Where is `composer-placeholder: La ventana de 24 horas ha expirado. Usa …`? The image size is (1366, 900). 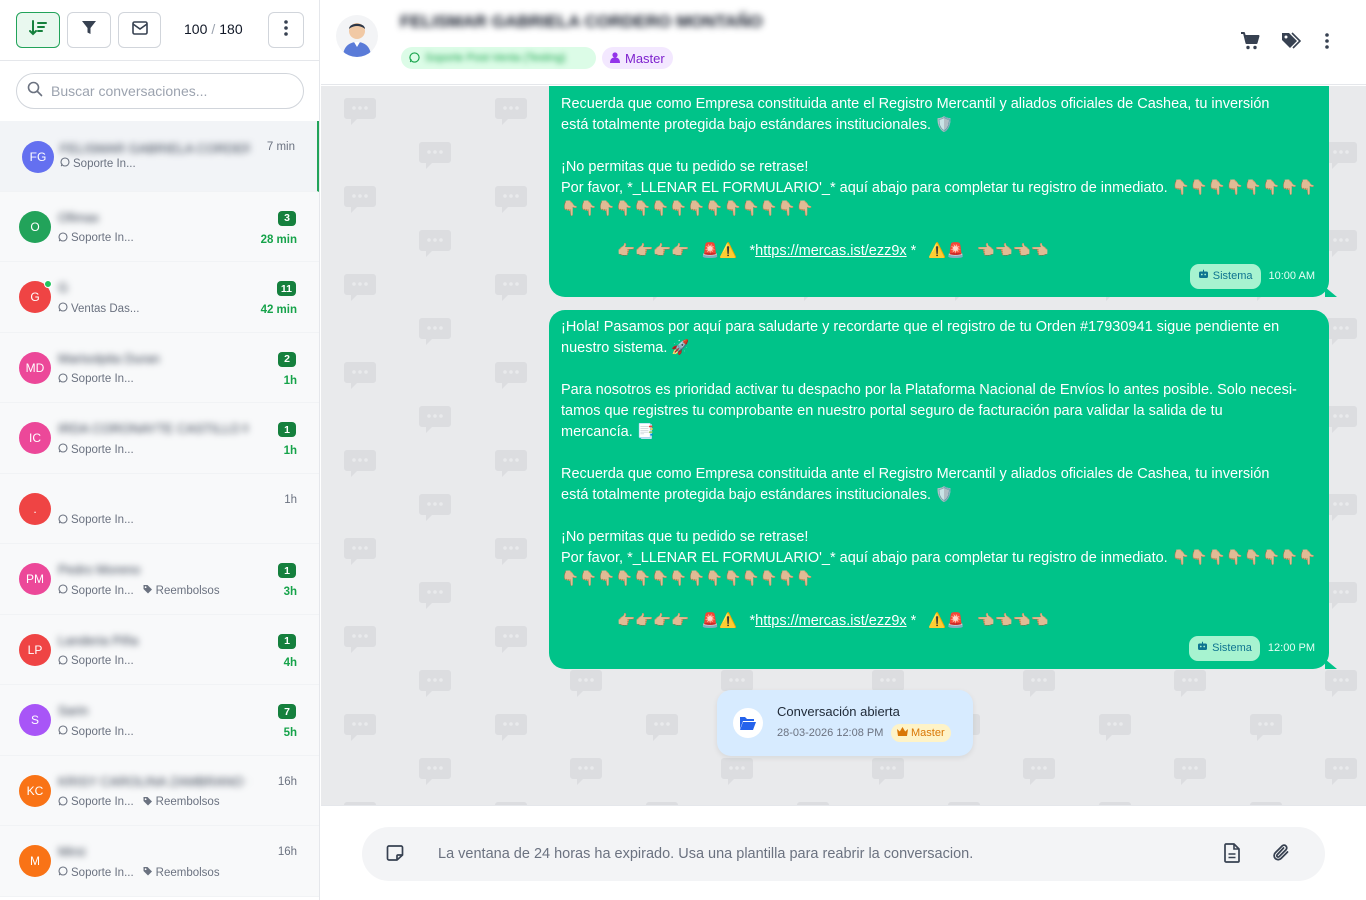 composer-placeholder: La ventana de 24 horas ha expirado. Usa … is located at coordinates (706, 854).